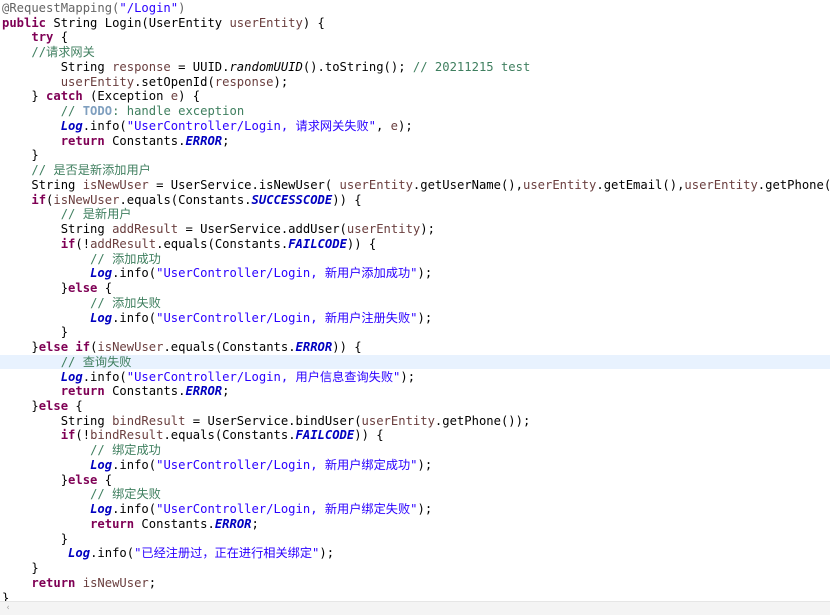  Describe the element at coordinates (263, 376) in the screenshot. I see `code-token: "UserController/Login, 用户信息查询失败"` at that location.